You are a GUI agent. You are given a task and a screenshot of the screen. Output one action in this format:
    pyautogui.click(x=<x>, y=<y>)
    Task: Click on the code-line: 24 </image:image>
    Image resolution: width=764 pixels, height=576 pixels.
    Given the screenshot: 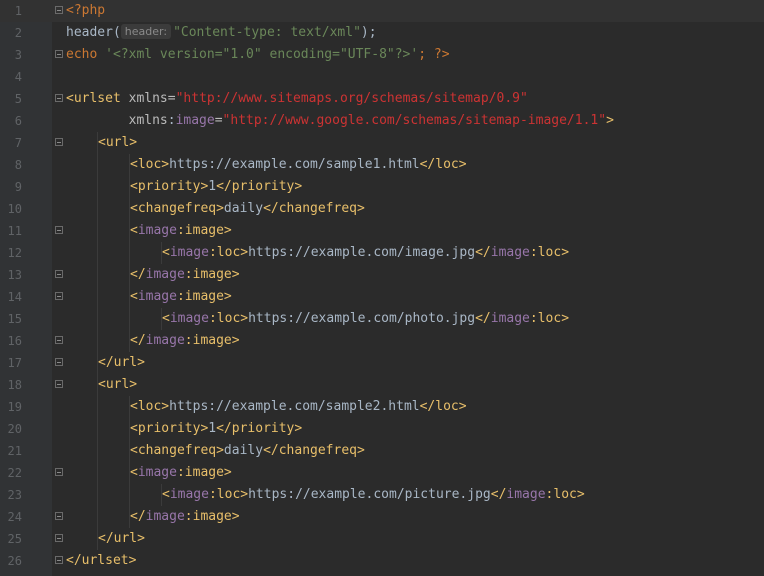 What is the action you would take?
    pyautogui.click(x=382, y=517)
    